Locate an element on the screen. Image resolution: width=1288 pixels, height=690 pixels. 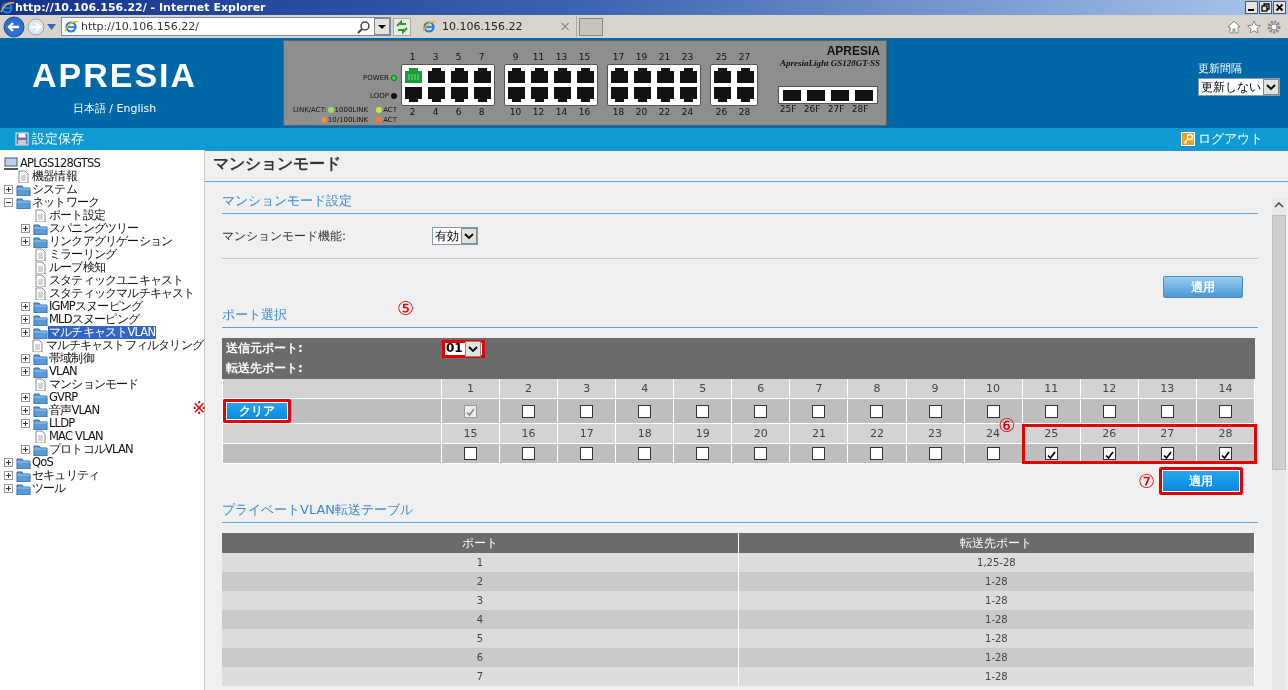
language-link: 日本語 / English is located at coordinates (114, 109).